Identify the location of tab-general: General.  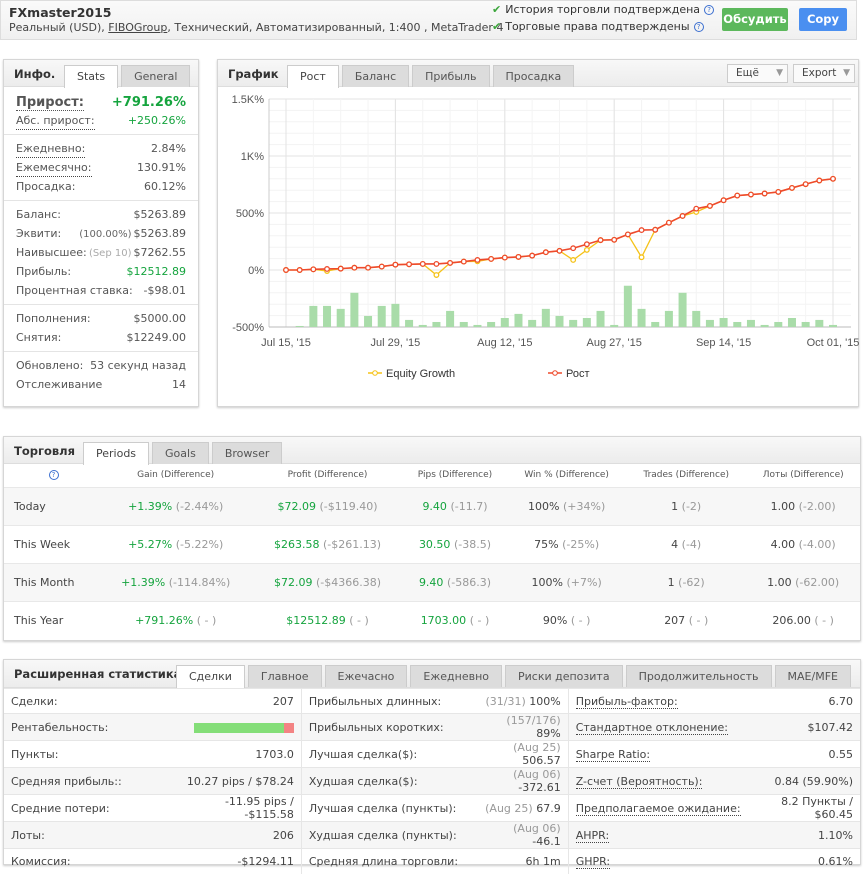
(156, 76).